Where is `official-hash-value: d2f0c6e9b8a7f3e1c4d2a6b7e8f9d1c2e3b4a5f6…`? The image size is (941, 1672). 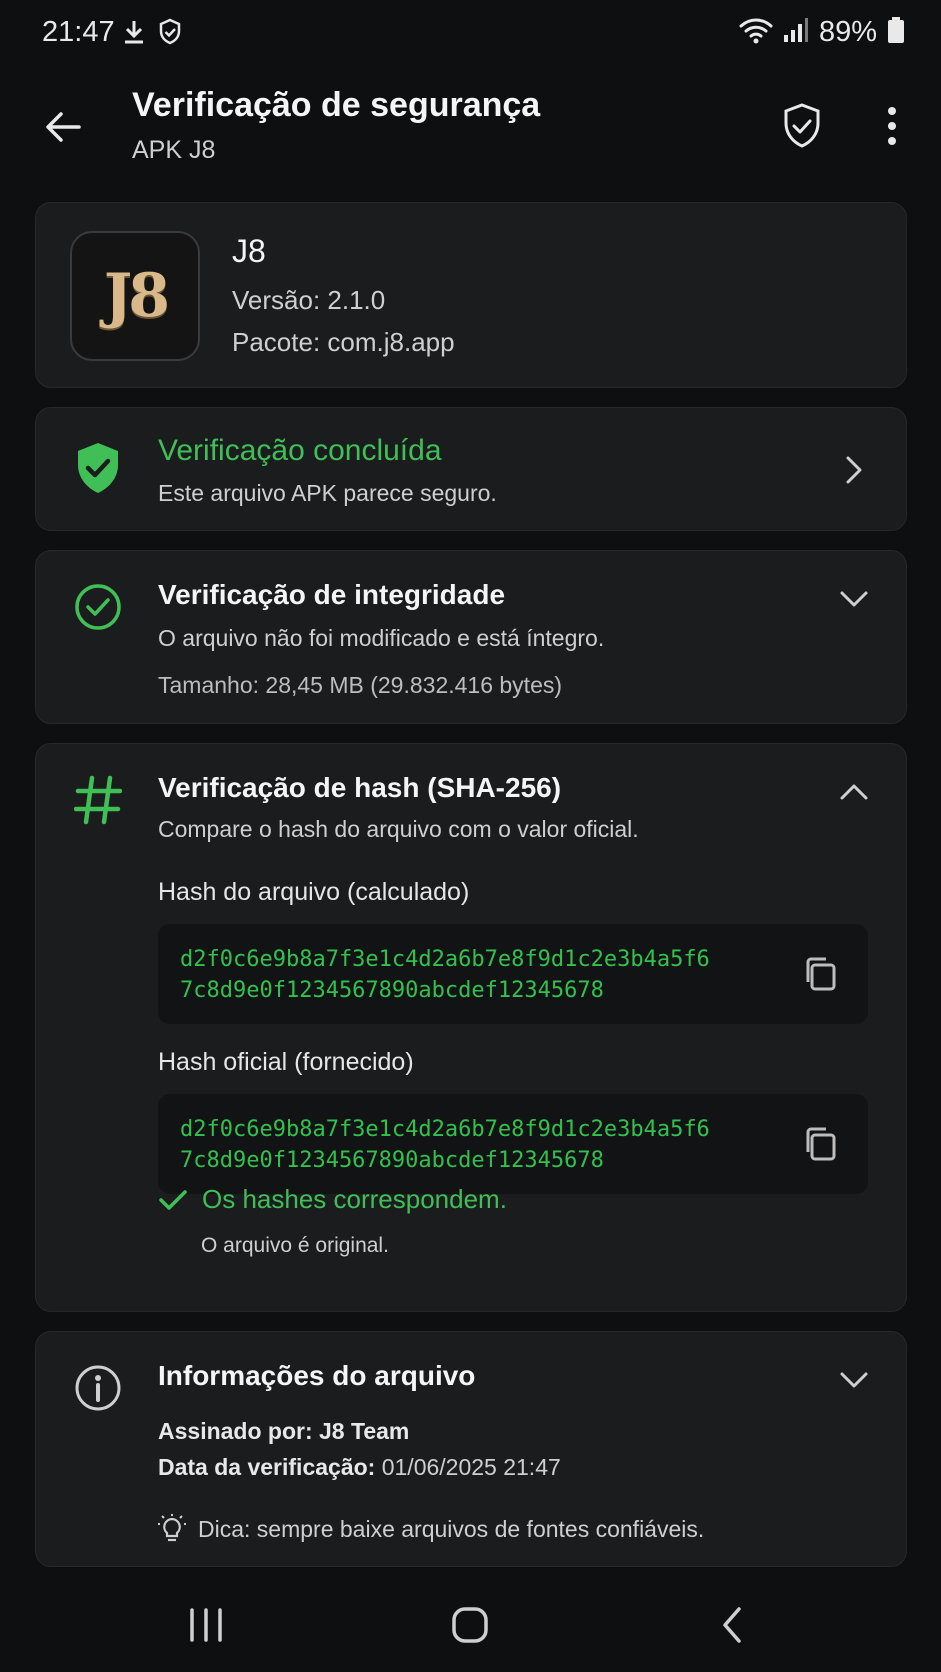
official-hash-value: d2f0c6e9b8a7f3e1c4d2a6b7e8f9d1c2e3b4a5f6… is located at coordinates (445, 1145).